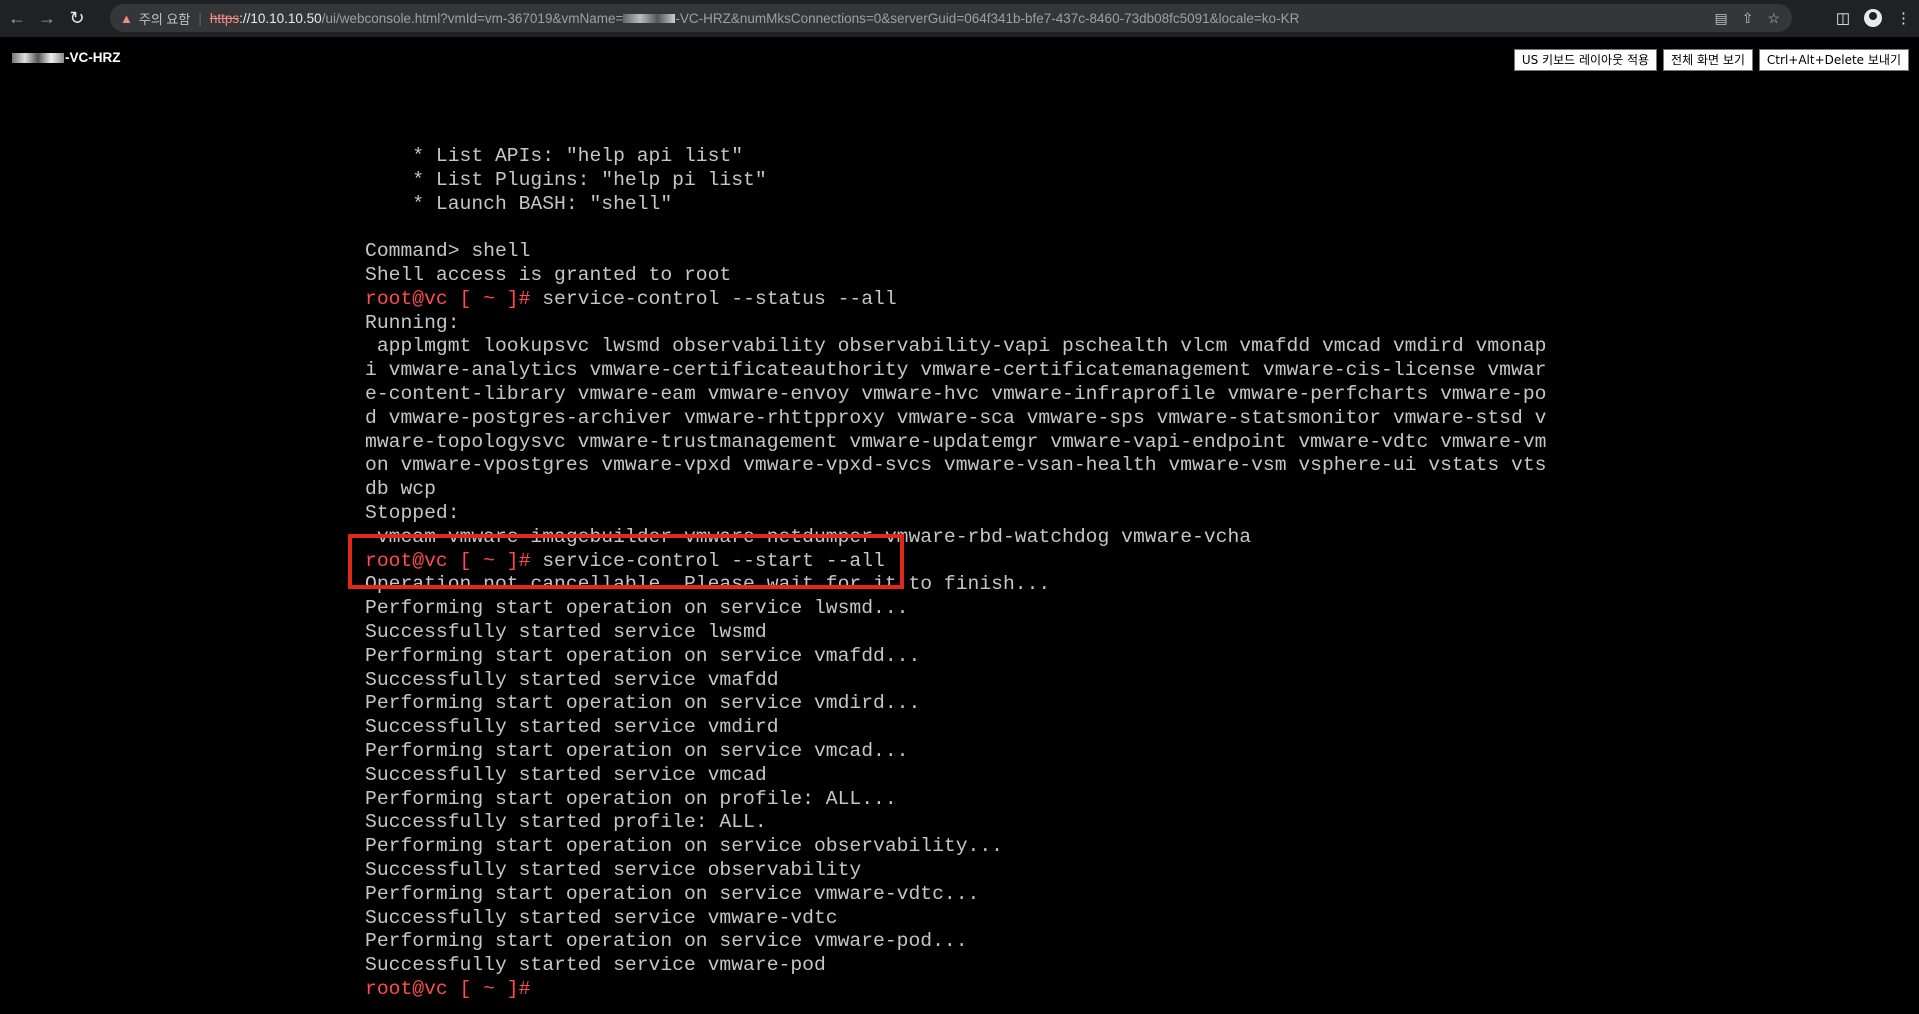 This screenshot has width=1919, height=1014. I want to click on terminal-line: Successfully started service vmware-vdtc, so click(955, 919).